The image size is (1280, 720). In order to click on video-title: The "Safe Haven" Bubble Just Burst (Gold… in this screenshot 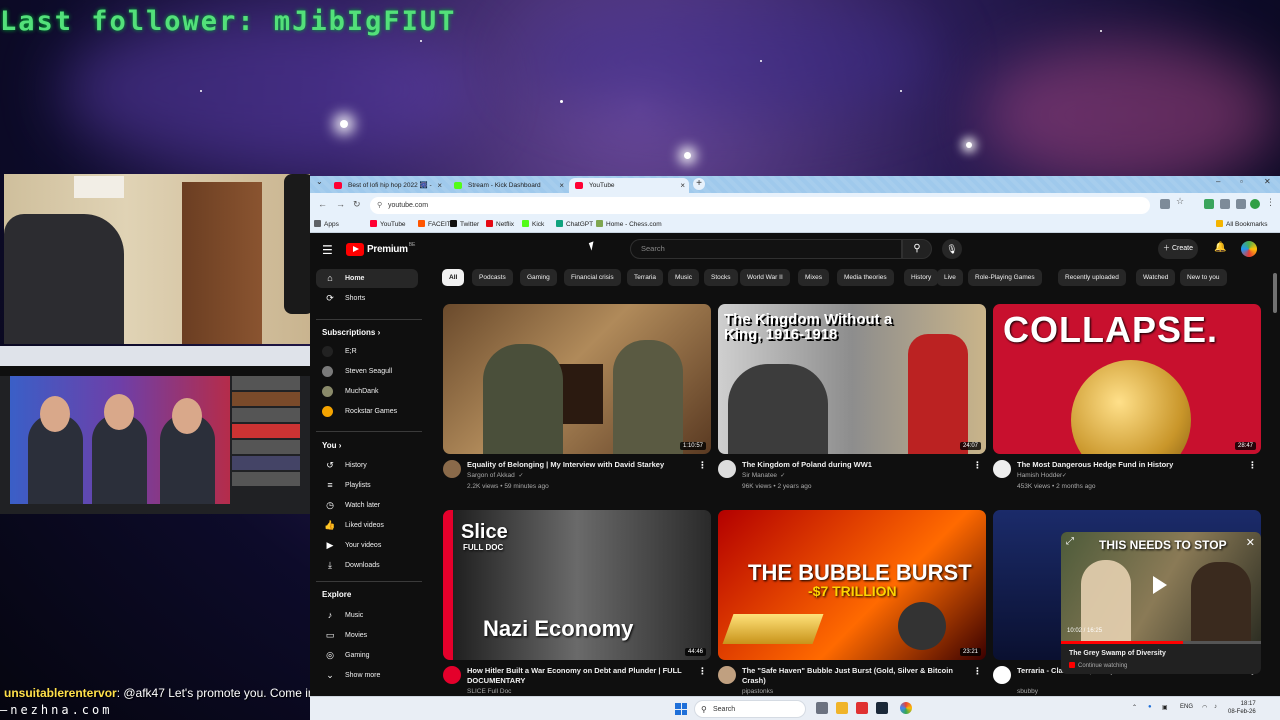, I will do `click(859, 676)`.